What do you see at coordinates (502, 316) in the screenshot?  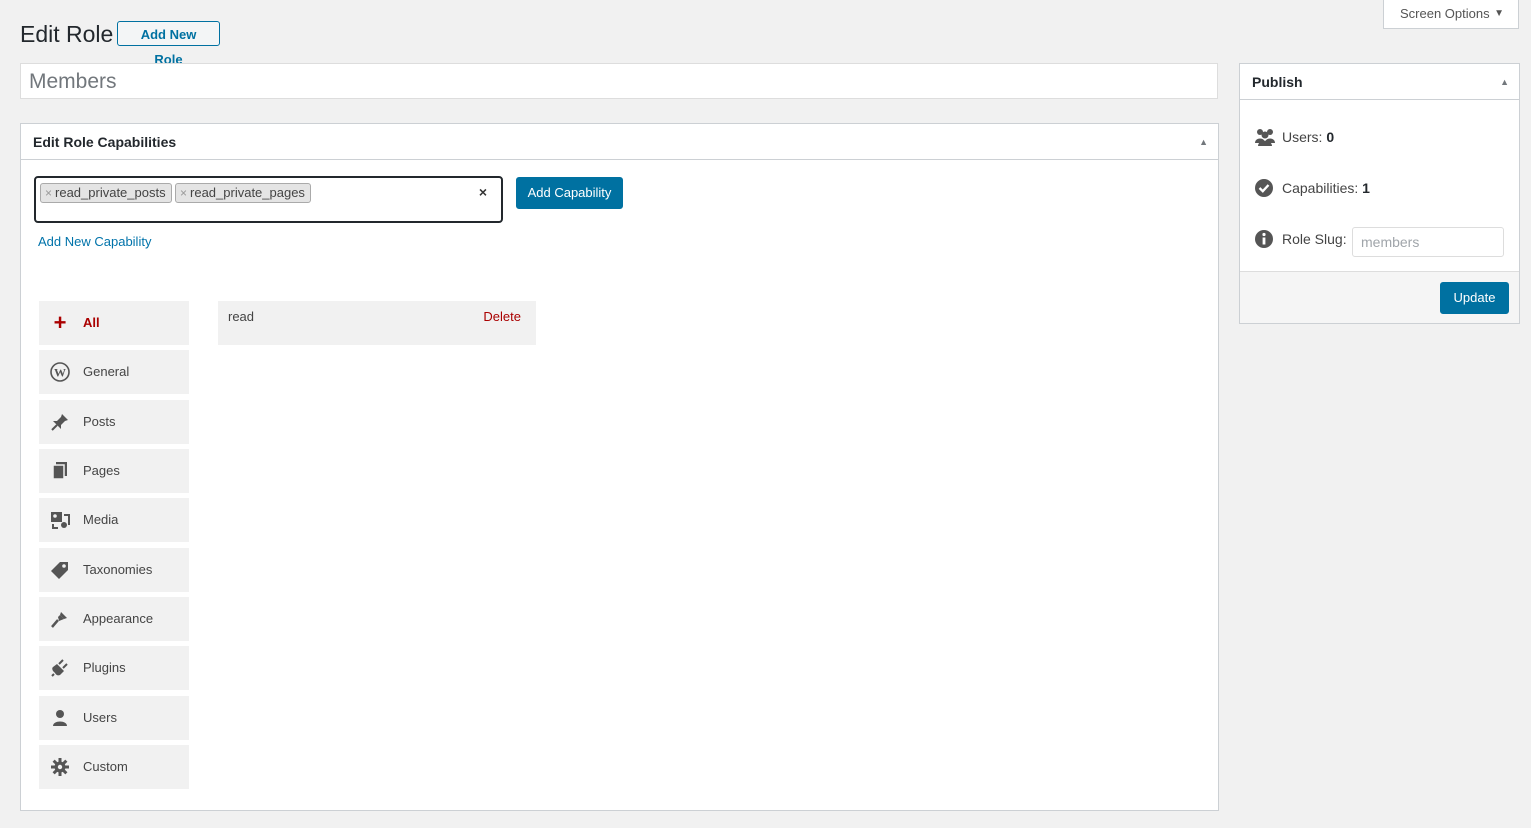 I see `delete-capability-link: Delete` at bounding box center [502, 316].